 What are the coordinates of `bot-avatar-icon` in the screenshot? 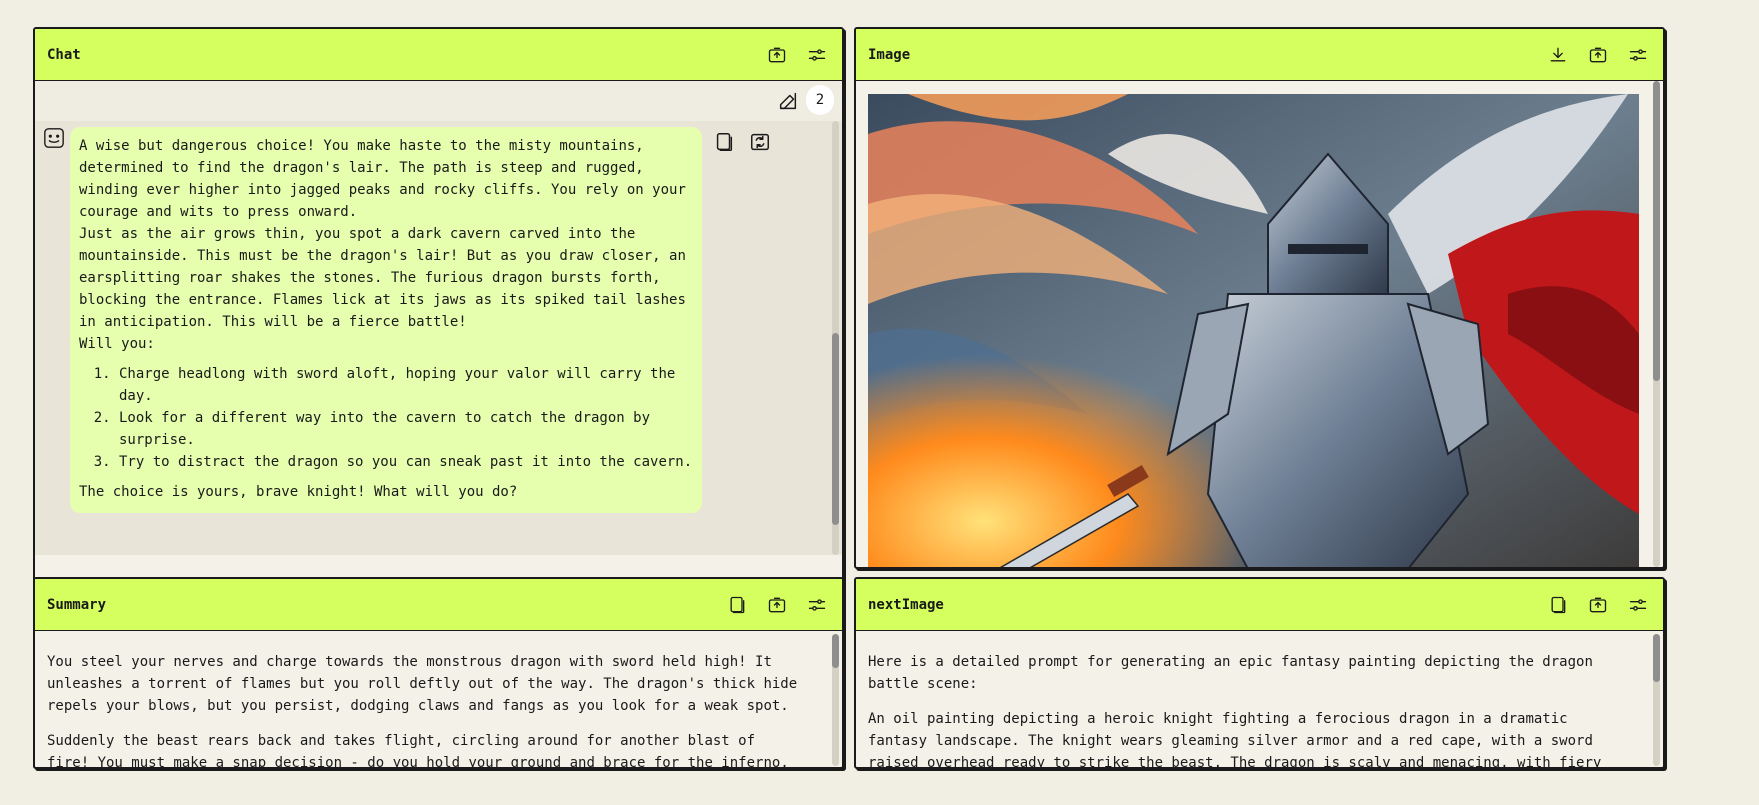 It's located at (54, 138).